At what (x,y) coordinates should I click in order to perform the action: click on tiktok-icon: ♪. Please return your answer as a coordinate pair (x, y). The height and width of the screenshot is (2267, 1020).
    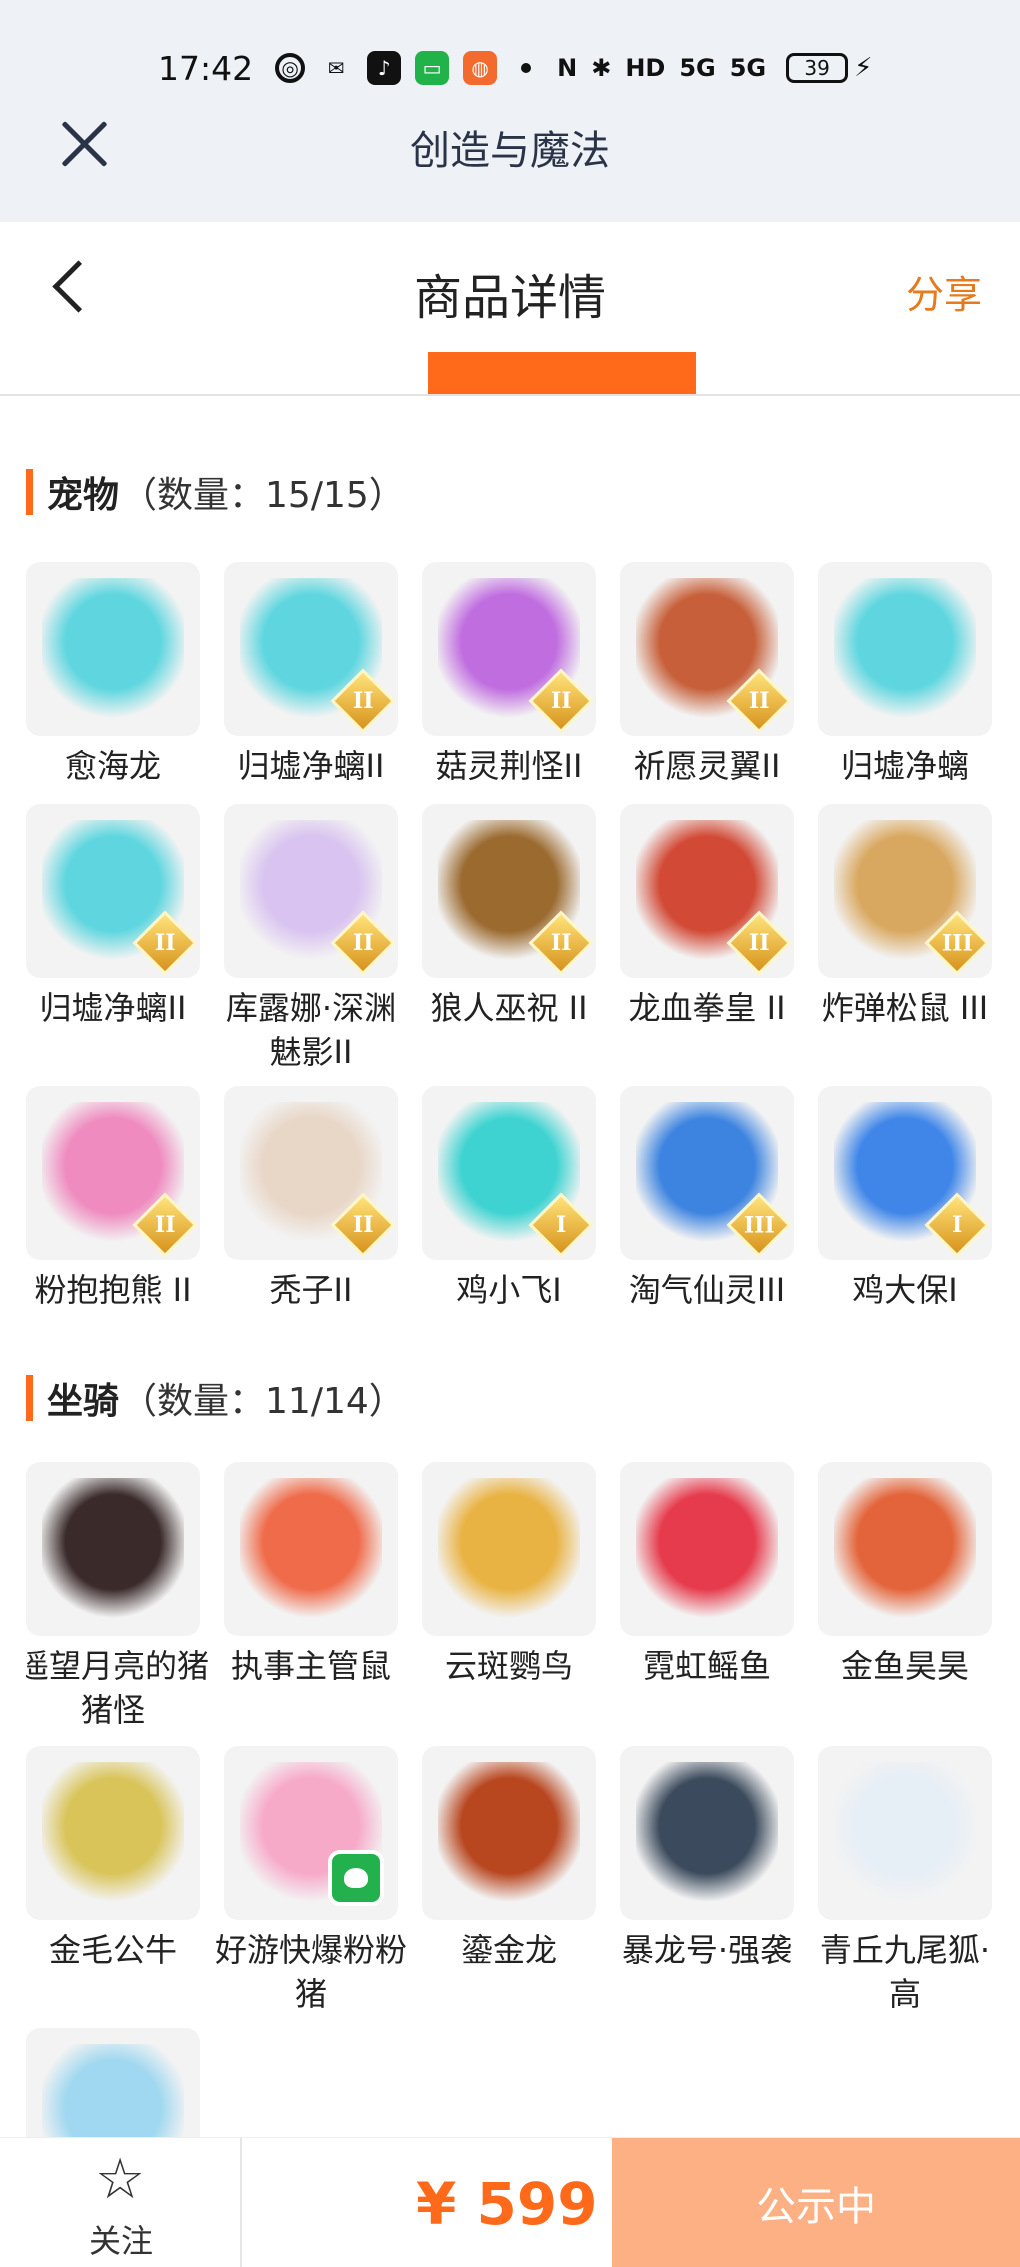
    Looking at the image, I should click on (384, 68).